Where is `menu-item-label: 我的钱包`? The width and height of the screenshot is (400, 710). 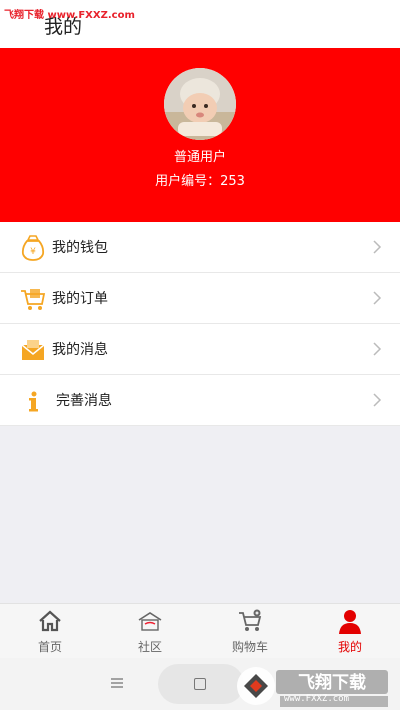 menu-item-label: 我的钱包 is located at coordinates (80, 248).